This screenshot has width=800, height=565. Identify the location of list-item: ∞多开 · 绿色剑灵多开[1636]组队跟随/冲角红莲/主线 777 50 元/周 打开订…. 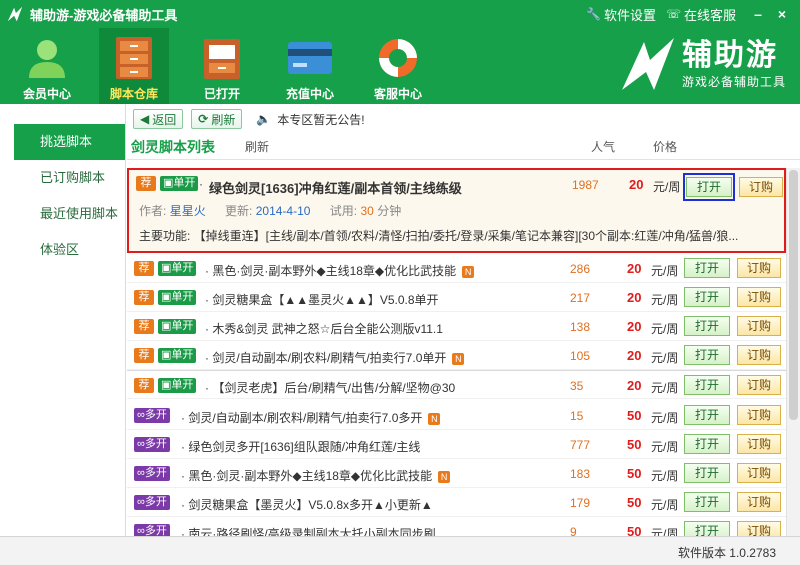
(456, 444).